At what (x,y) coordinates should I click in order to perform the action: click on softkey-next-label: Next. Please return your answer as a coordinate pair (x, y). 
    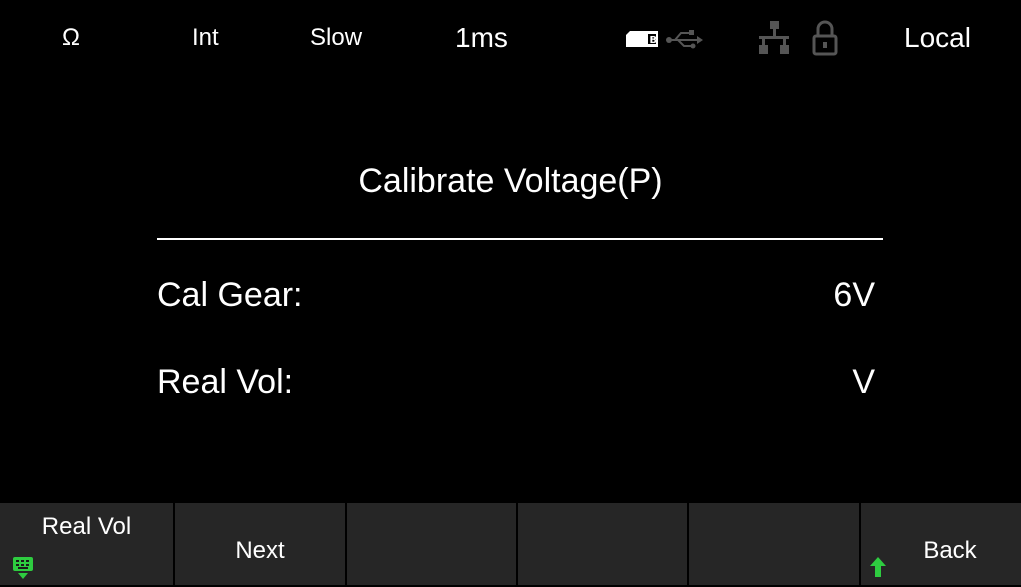
    Looking at the image, I should click on (260, 550).